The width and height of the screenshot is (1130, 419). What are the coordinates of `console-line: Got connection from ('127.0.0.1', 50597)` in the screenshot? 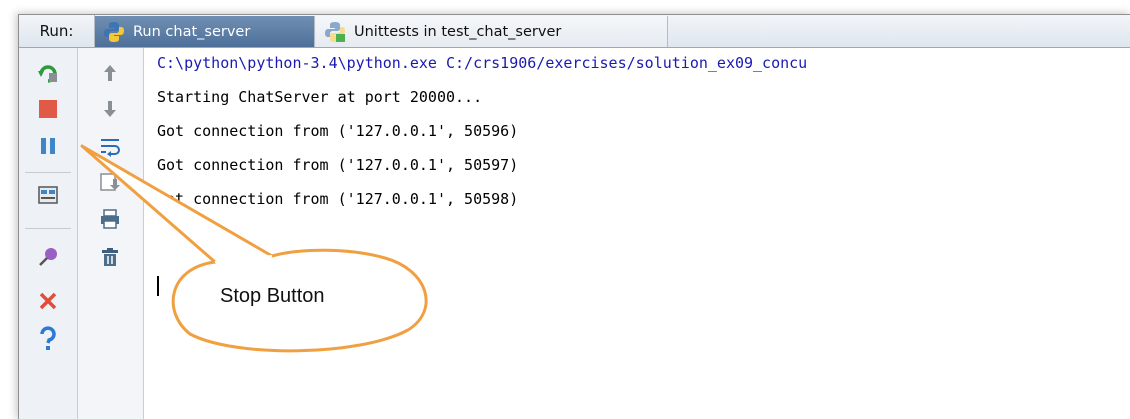 It's located at (338, 165).